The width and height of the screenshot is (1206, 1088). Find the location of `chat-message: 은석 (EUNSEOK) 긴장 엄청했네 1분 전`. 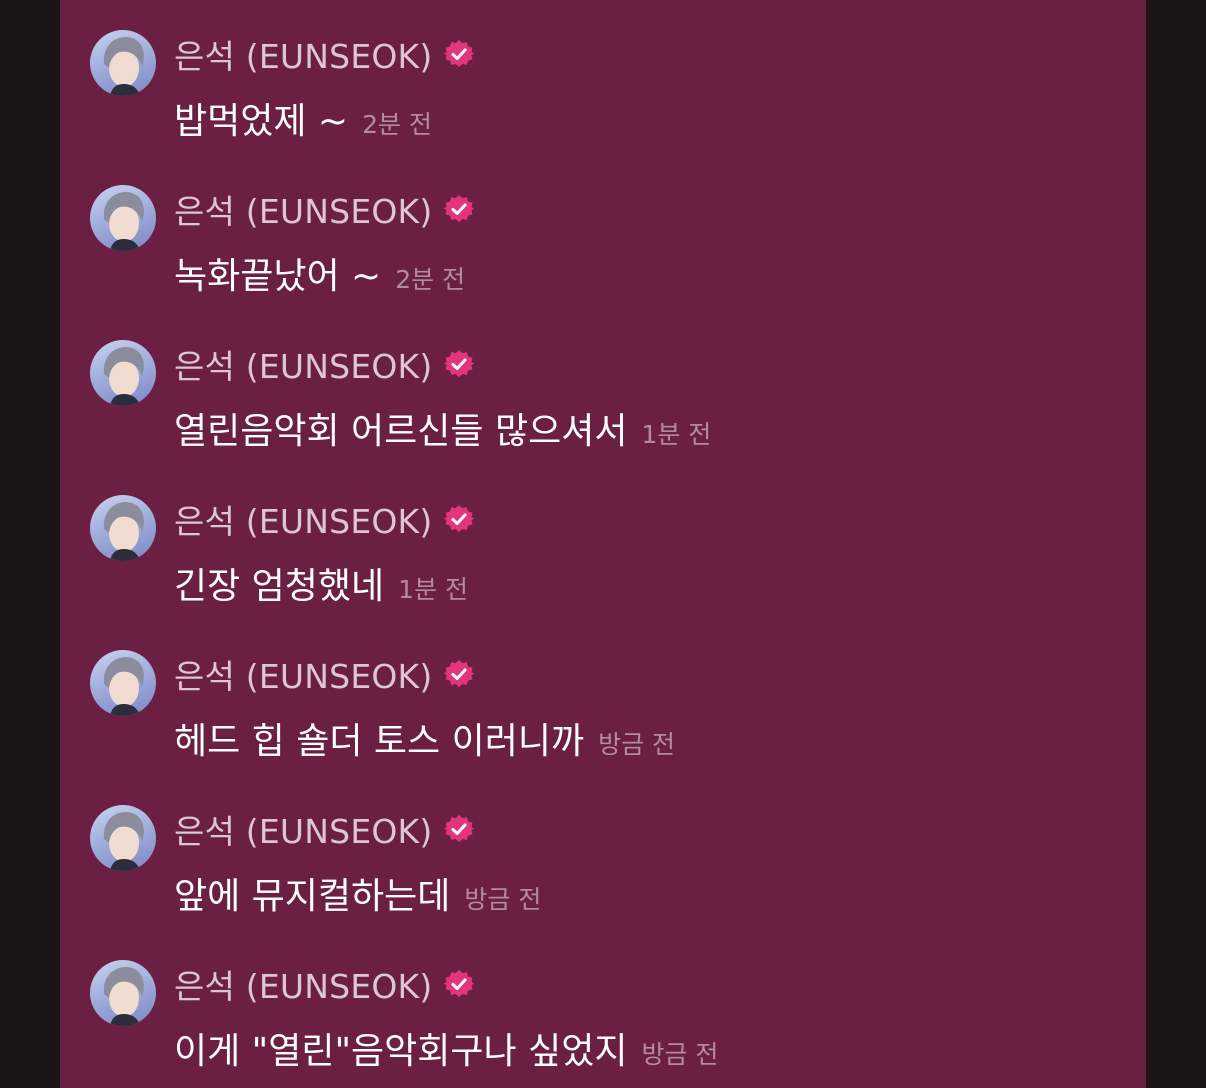

chat-message: 은석 (EUNSEOK) 긴장 엄청했네 1분 전 is located at coordinates (603, 570).